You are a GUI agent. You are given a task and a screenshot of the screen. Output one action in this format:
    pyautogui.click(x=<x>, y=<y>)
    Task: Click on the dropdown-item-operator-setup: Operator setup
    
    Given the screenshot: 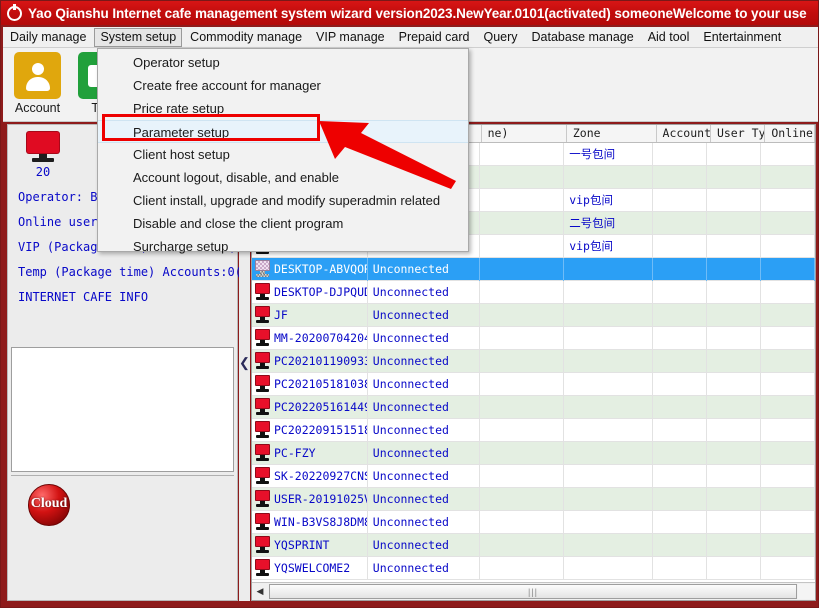 What is the action you would take?
    pyautogui.click(x=283, y=62)
    